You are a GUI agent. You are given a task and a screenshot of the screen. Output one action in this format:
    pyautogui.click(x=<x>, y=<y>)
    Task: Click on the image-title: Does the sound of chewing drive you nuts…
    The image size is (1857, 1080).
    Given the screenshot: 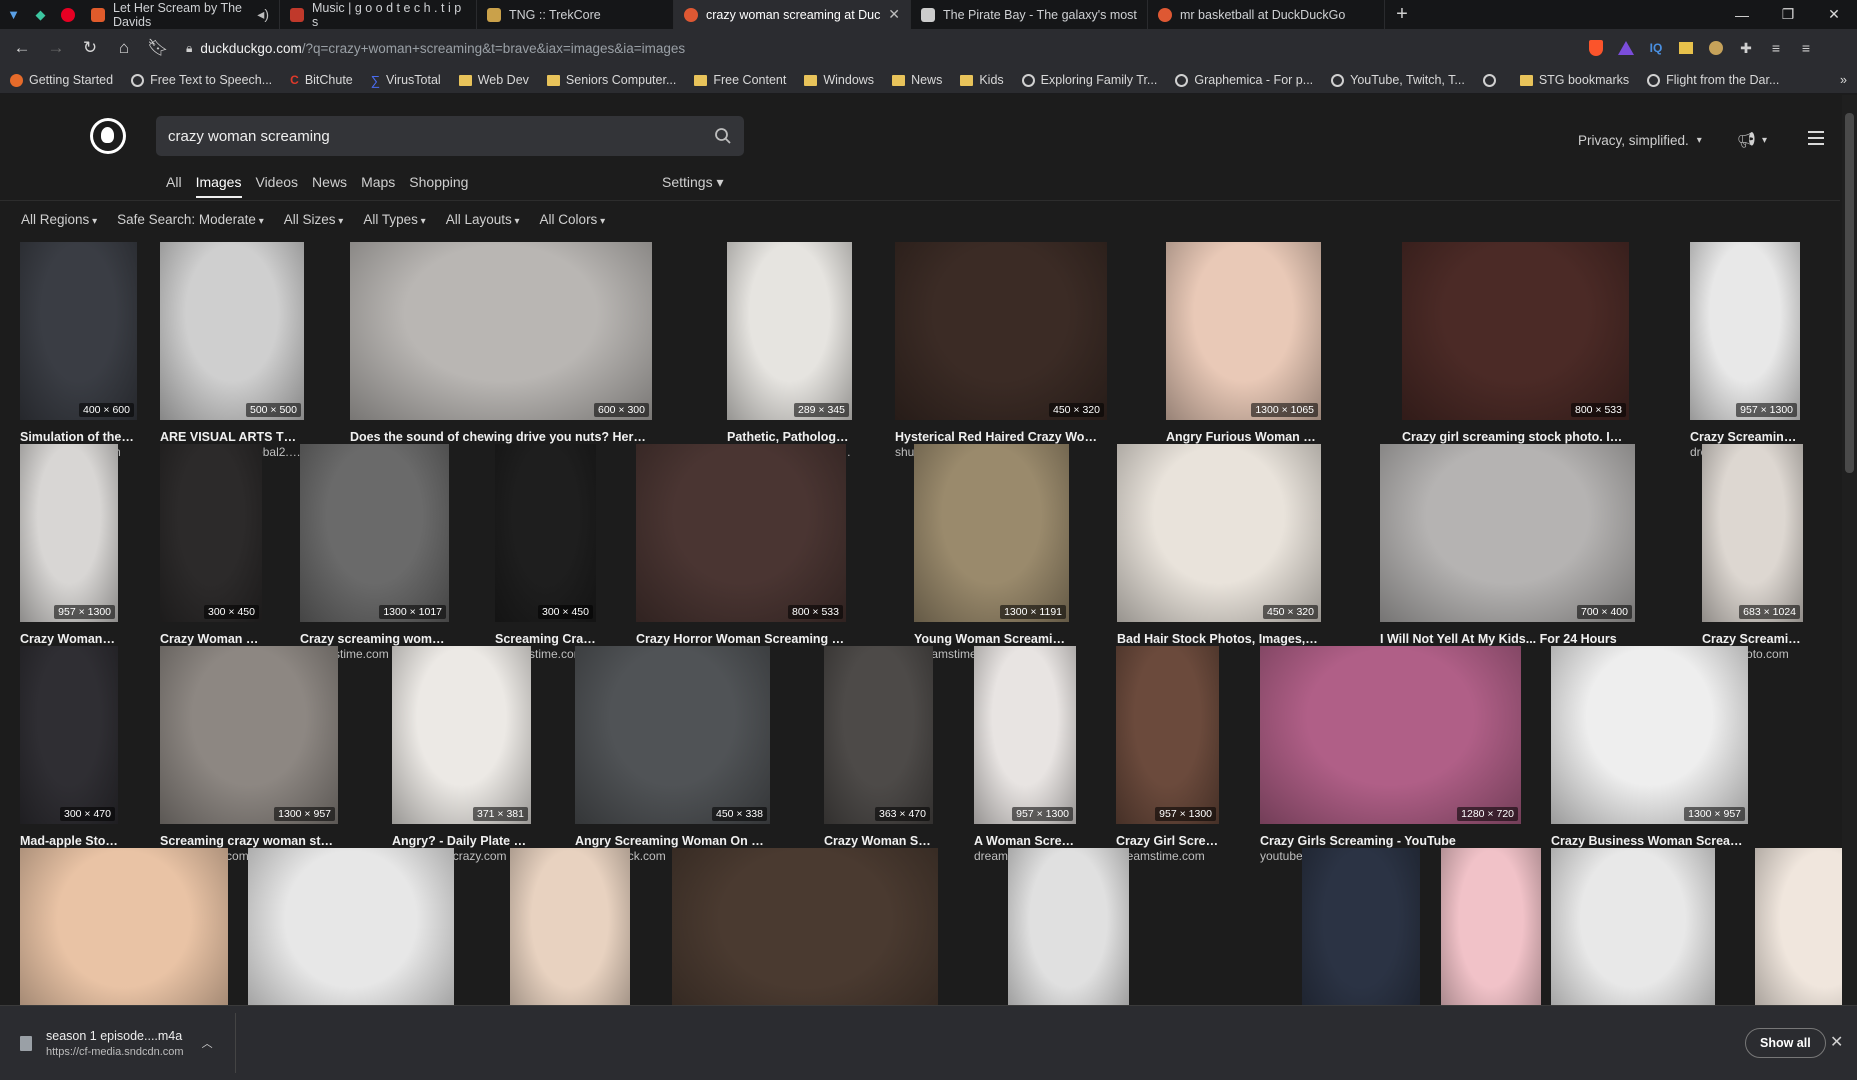 What is the action you would take?
    pyautogui.click(x=501, y=437)
    